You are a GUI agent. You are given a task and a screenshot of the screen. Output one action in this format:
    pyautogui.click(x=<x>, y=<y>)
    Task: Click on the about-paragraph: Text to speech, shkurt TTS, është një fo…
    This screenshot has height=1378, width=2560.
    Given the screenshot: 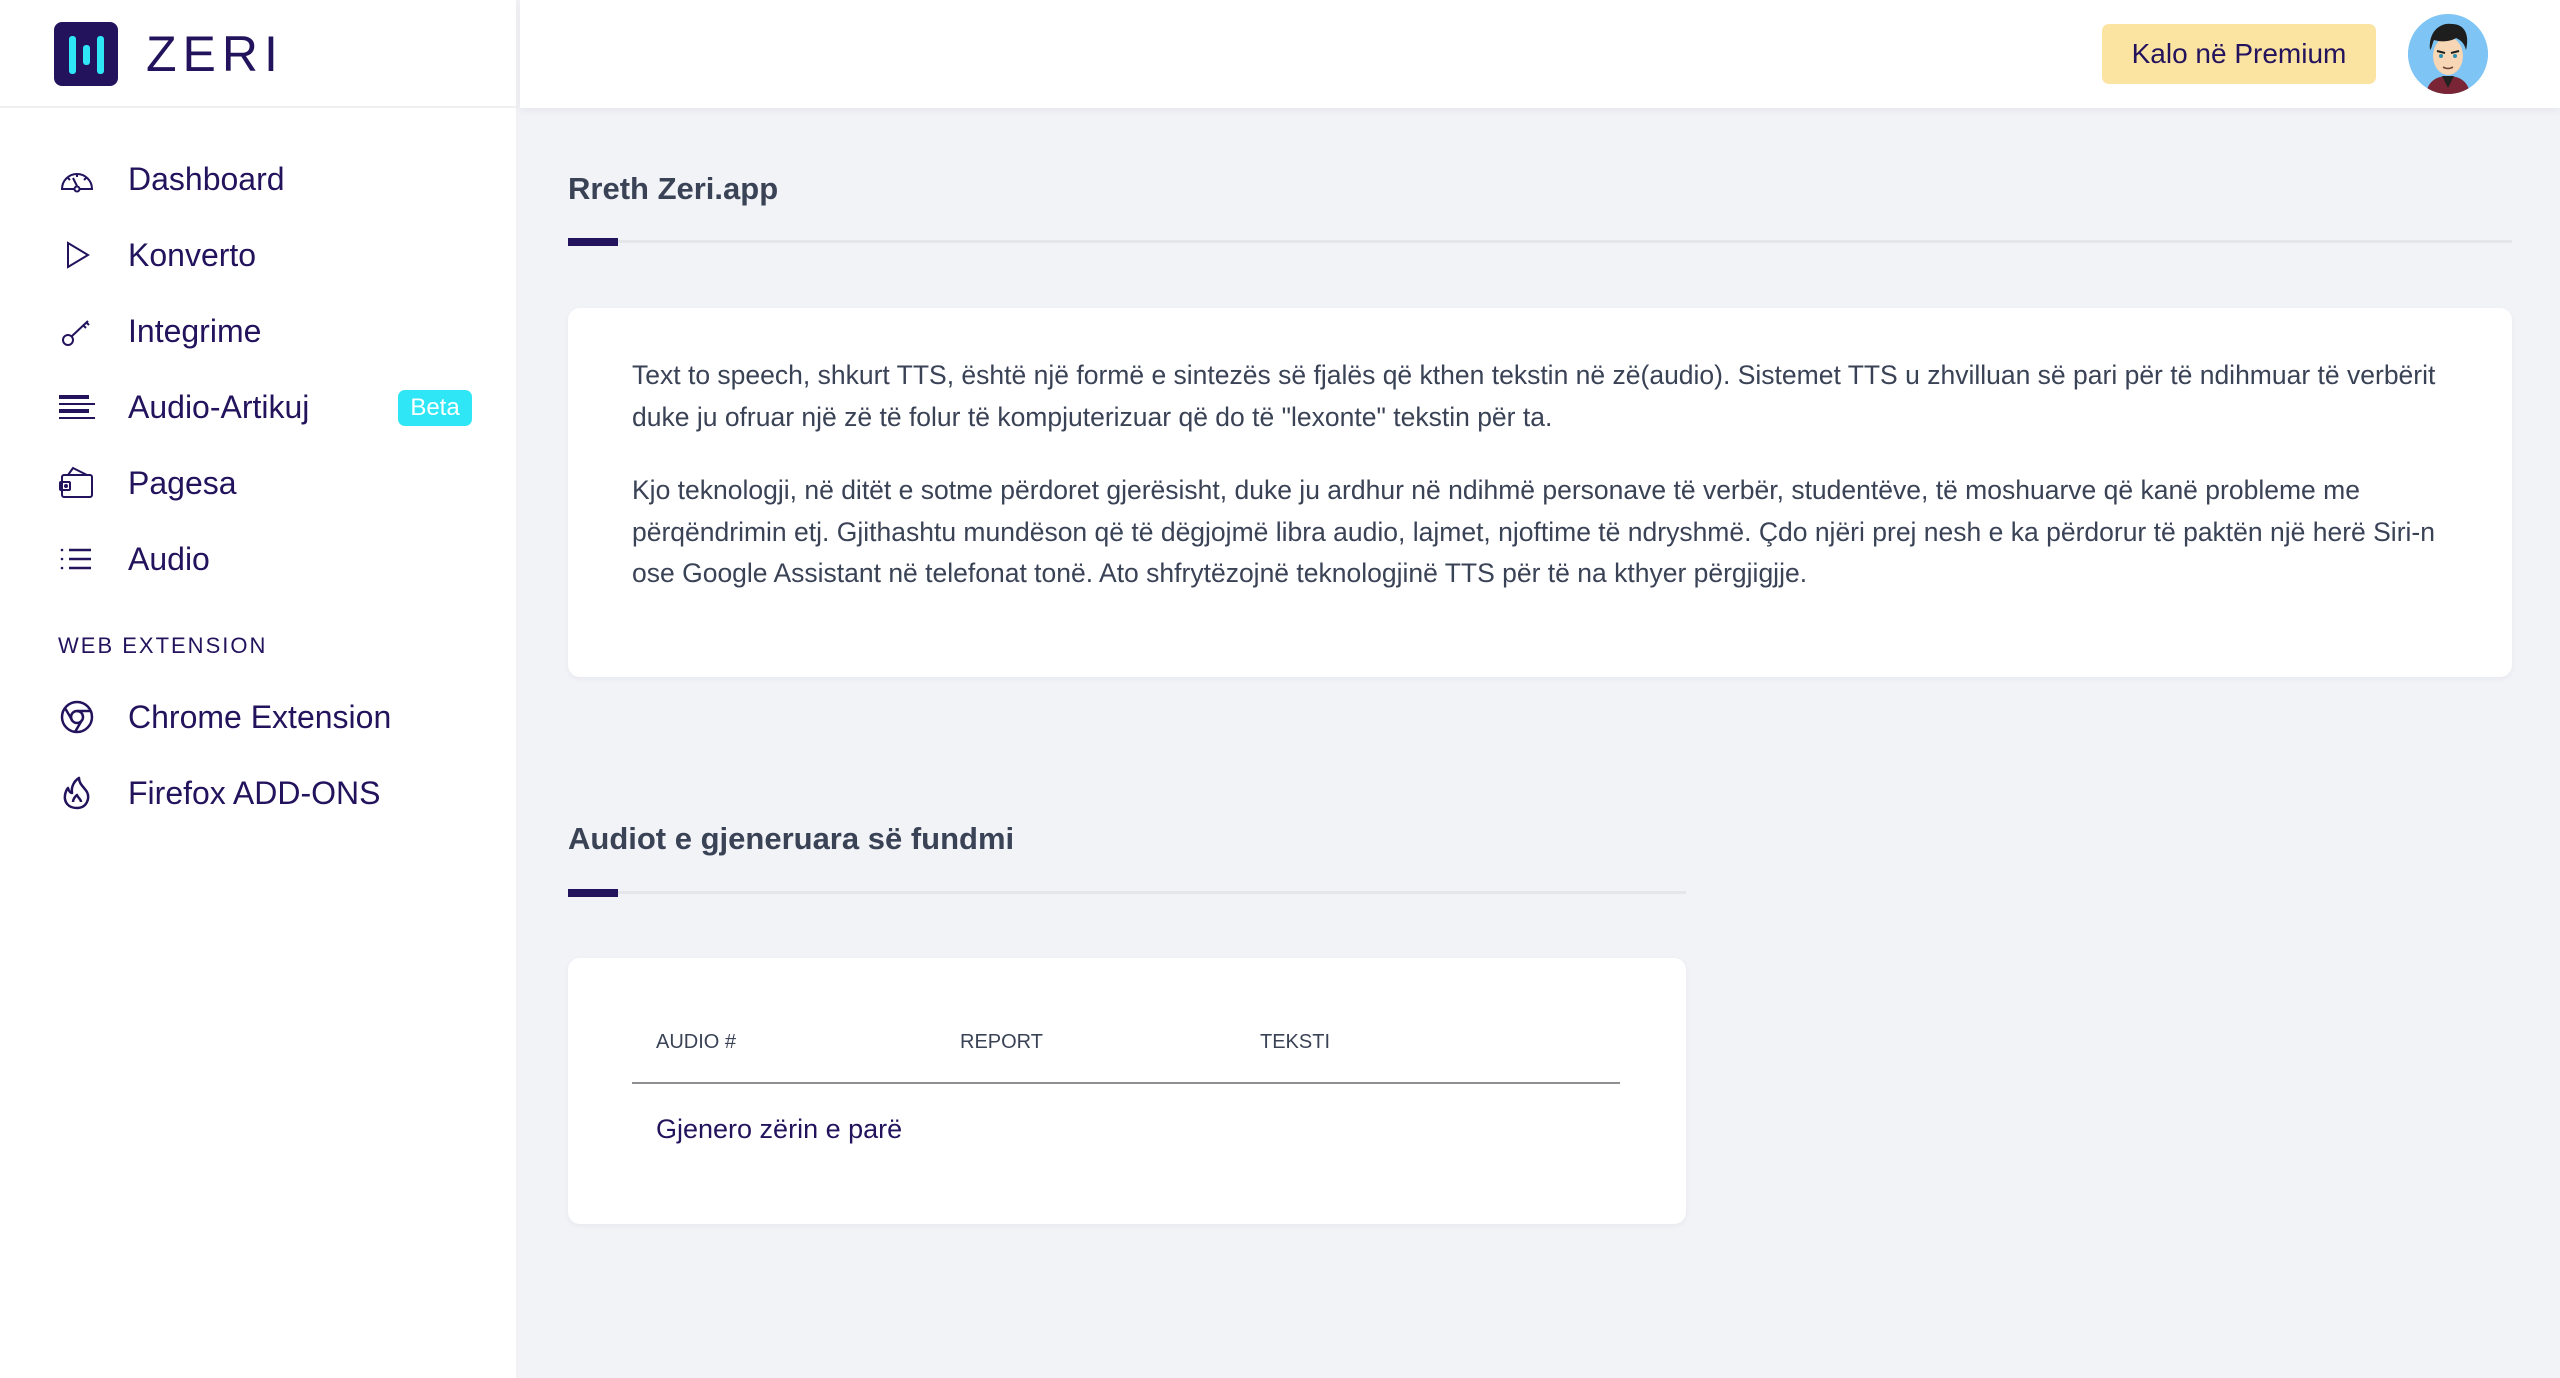 What is the action you would take?
    pyautogui.click(x=1534, y=396)
    